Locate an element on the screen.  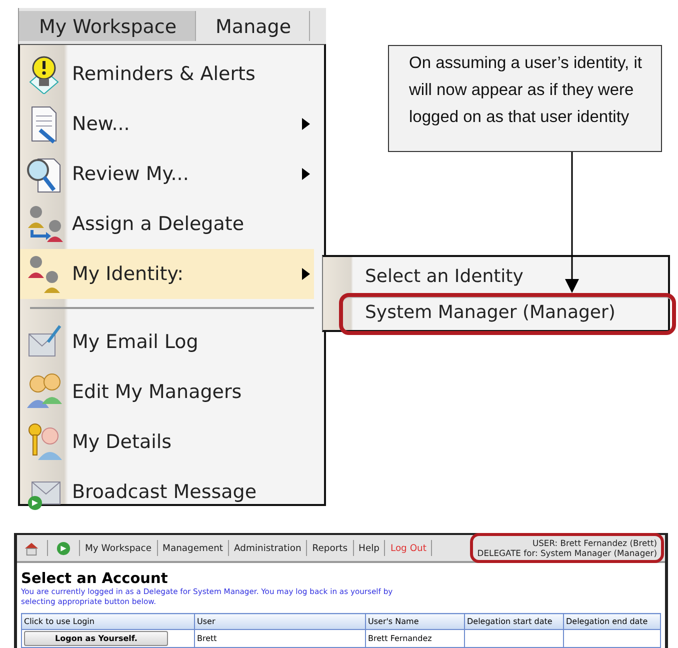
table-cell: Brett Fernandez is located at coordinates (415, 639).